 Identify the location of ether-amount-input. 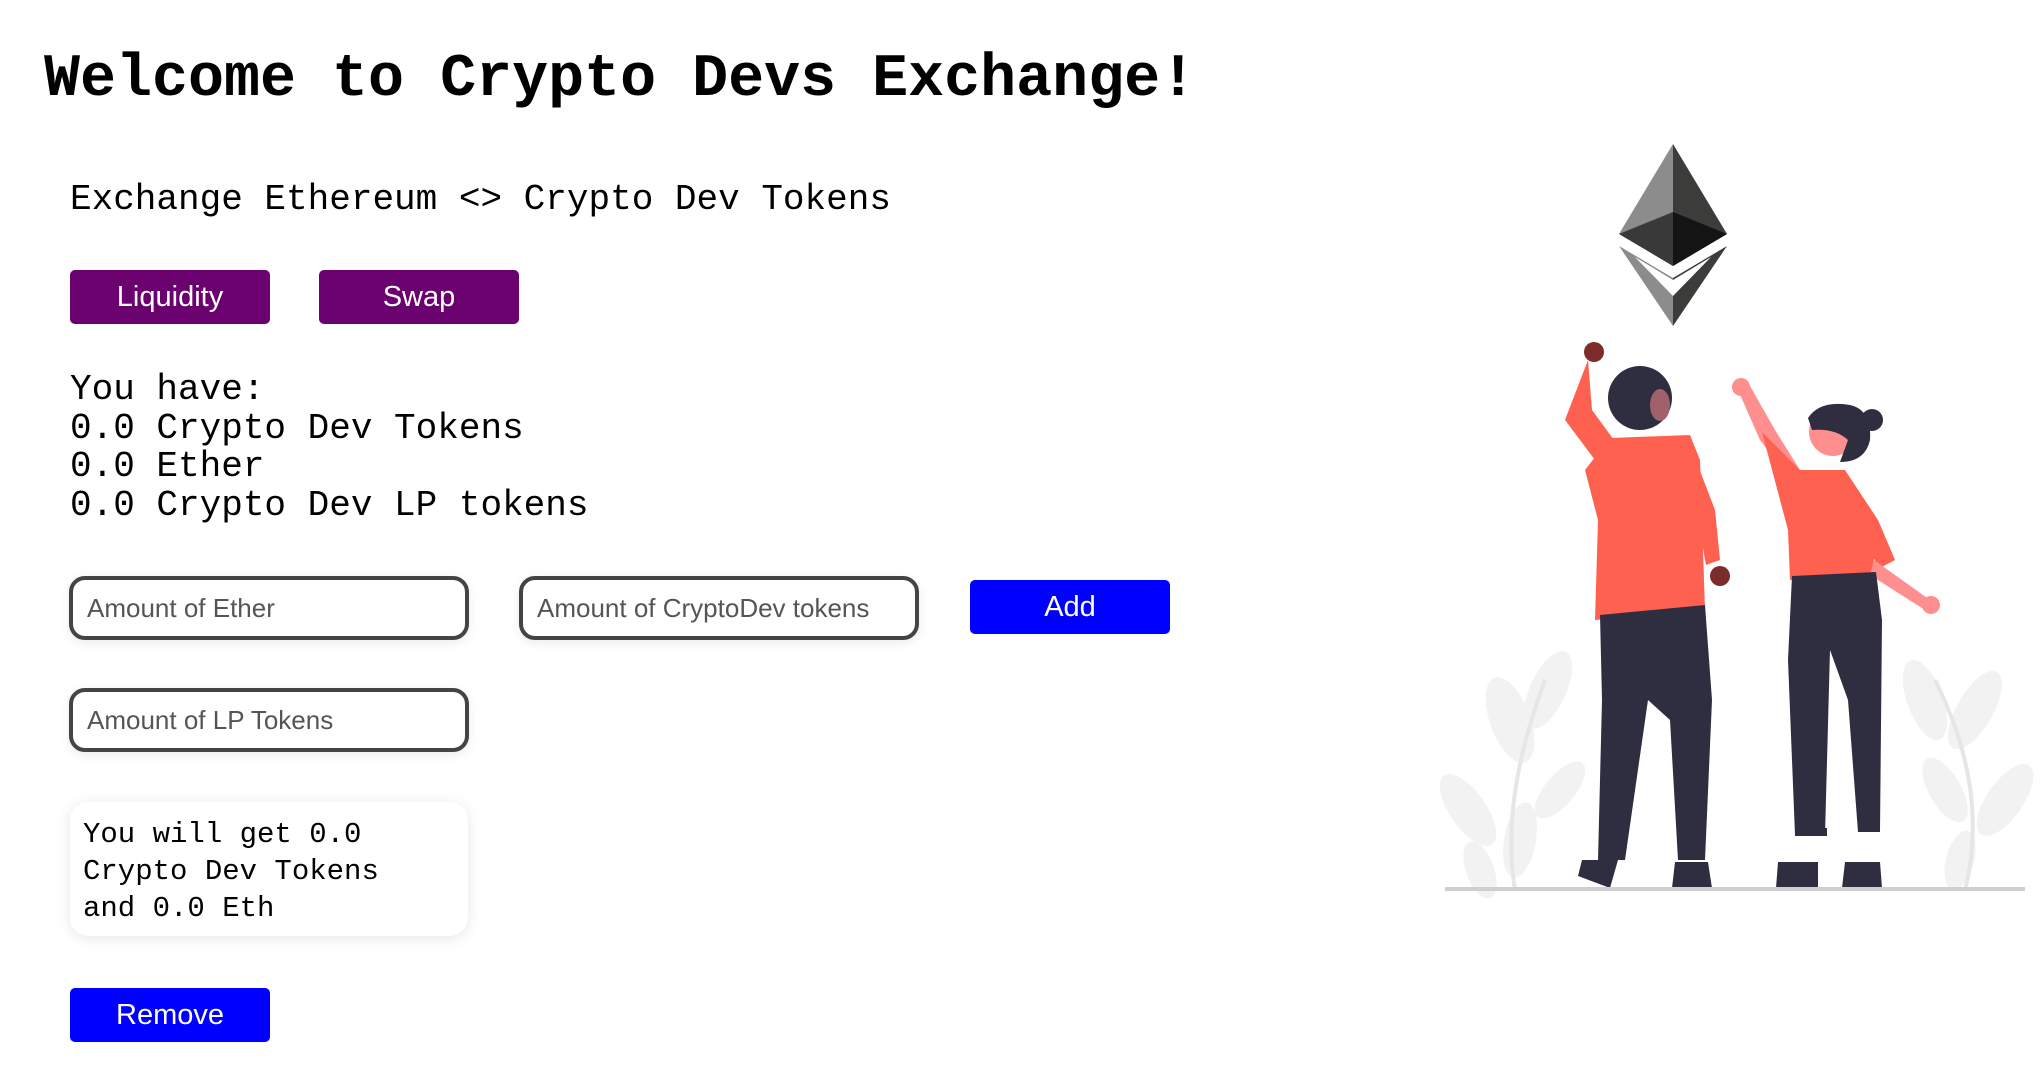
(269, 608).